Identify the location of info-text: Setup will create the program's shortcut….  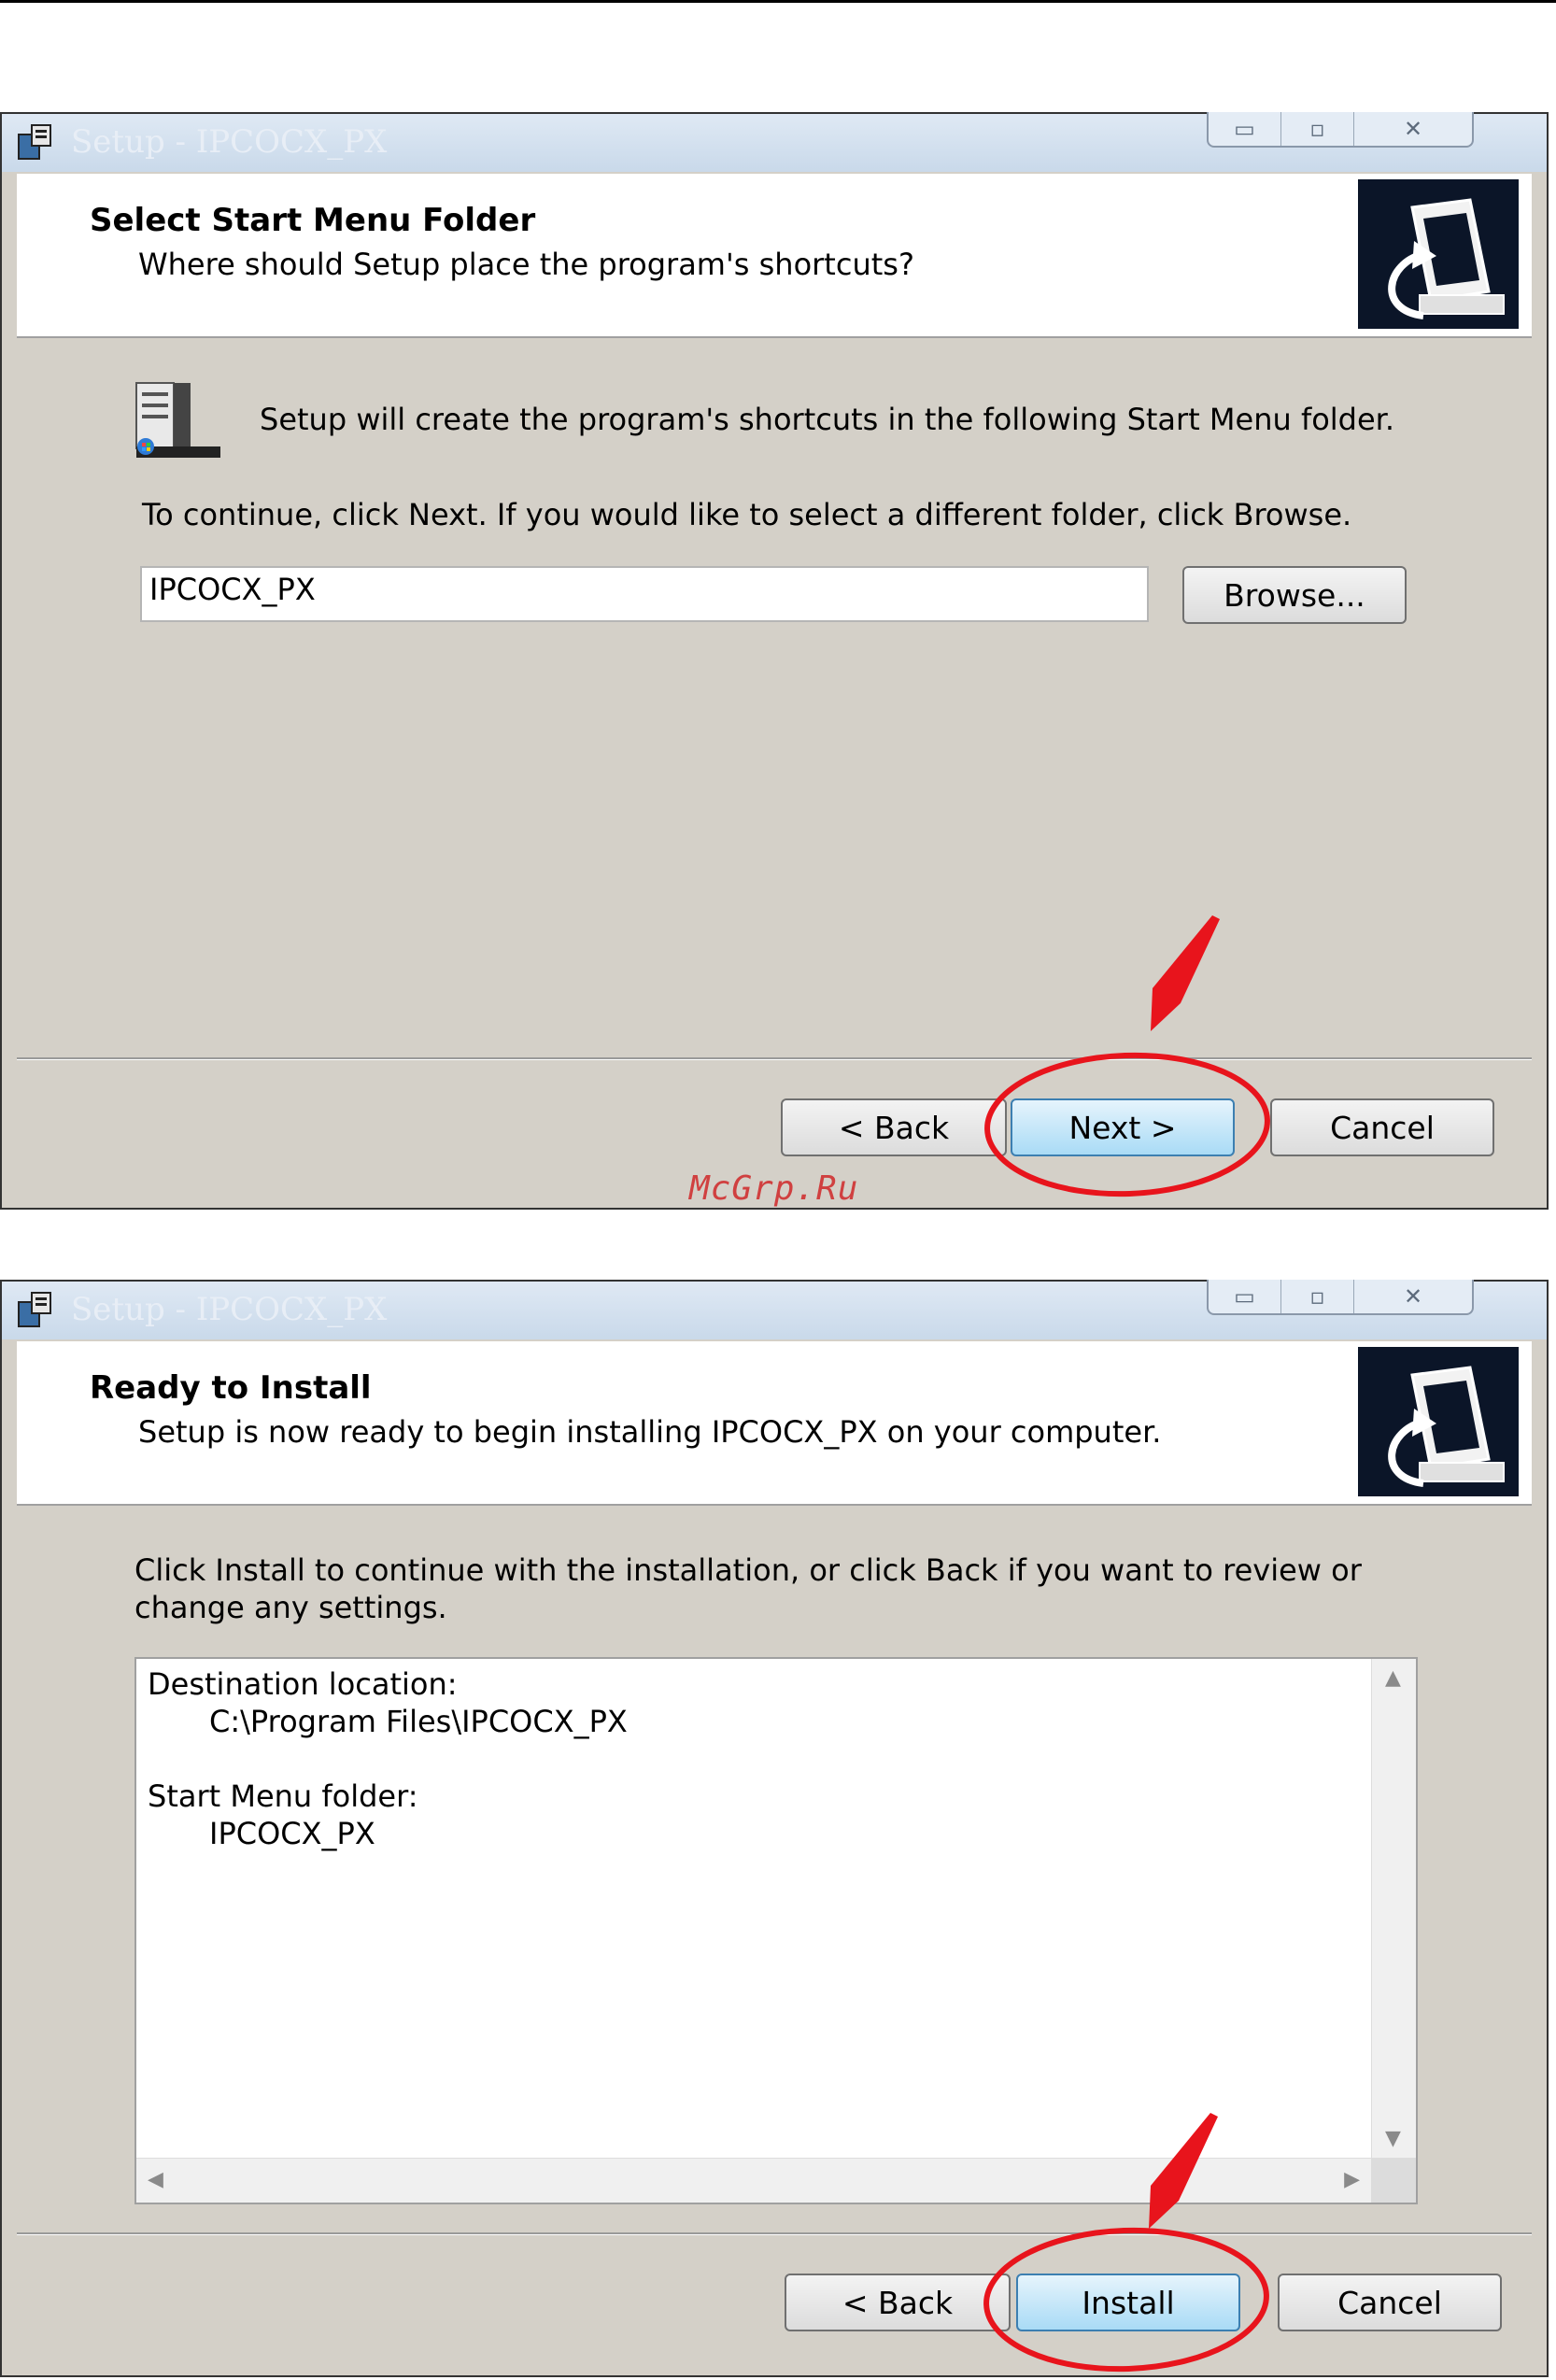
(828, 419).